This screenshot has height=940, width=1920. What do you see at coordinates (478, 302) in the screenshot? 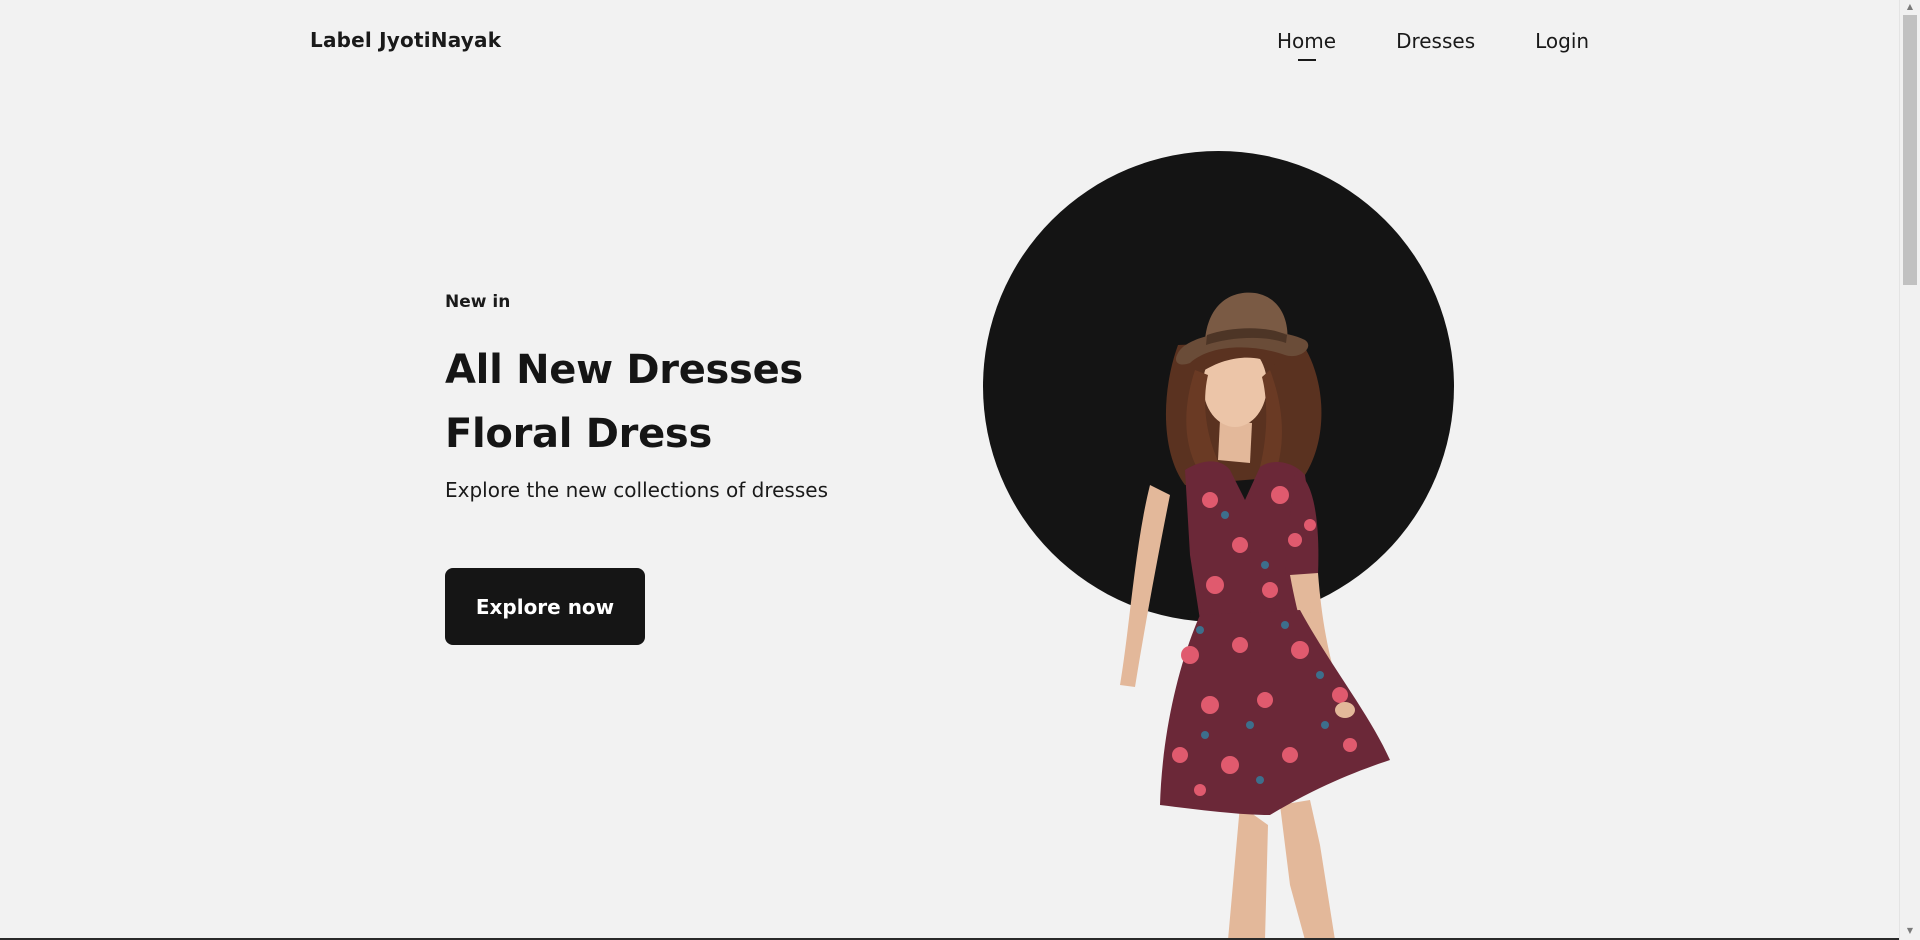
I see `hero-eyebrow: New in` at bounding box center [478, 302].